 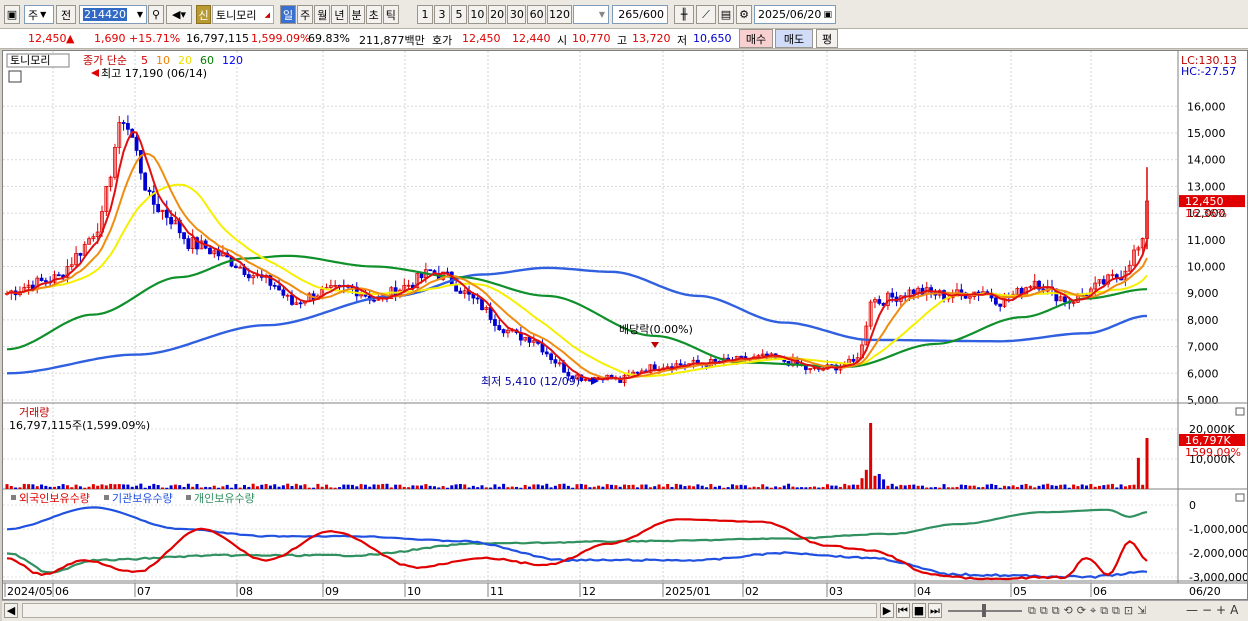 What do you see at coordinates (243, 14) in the screenshot?
I see `stock-name: 토니모리 ◢` at bounding box center [243, 14].